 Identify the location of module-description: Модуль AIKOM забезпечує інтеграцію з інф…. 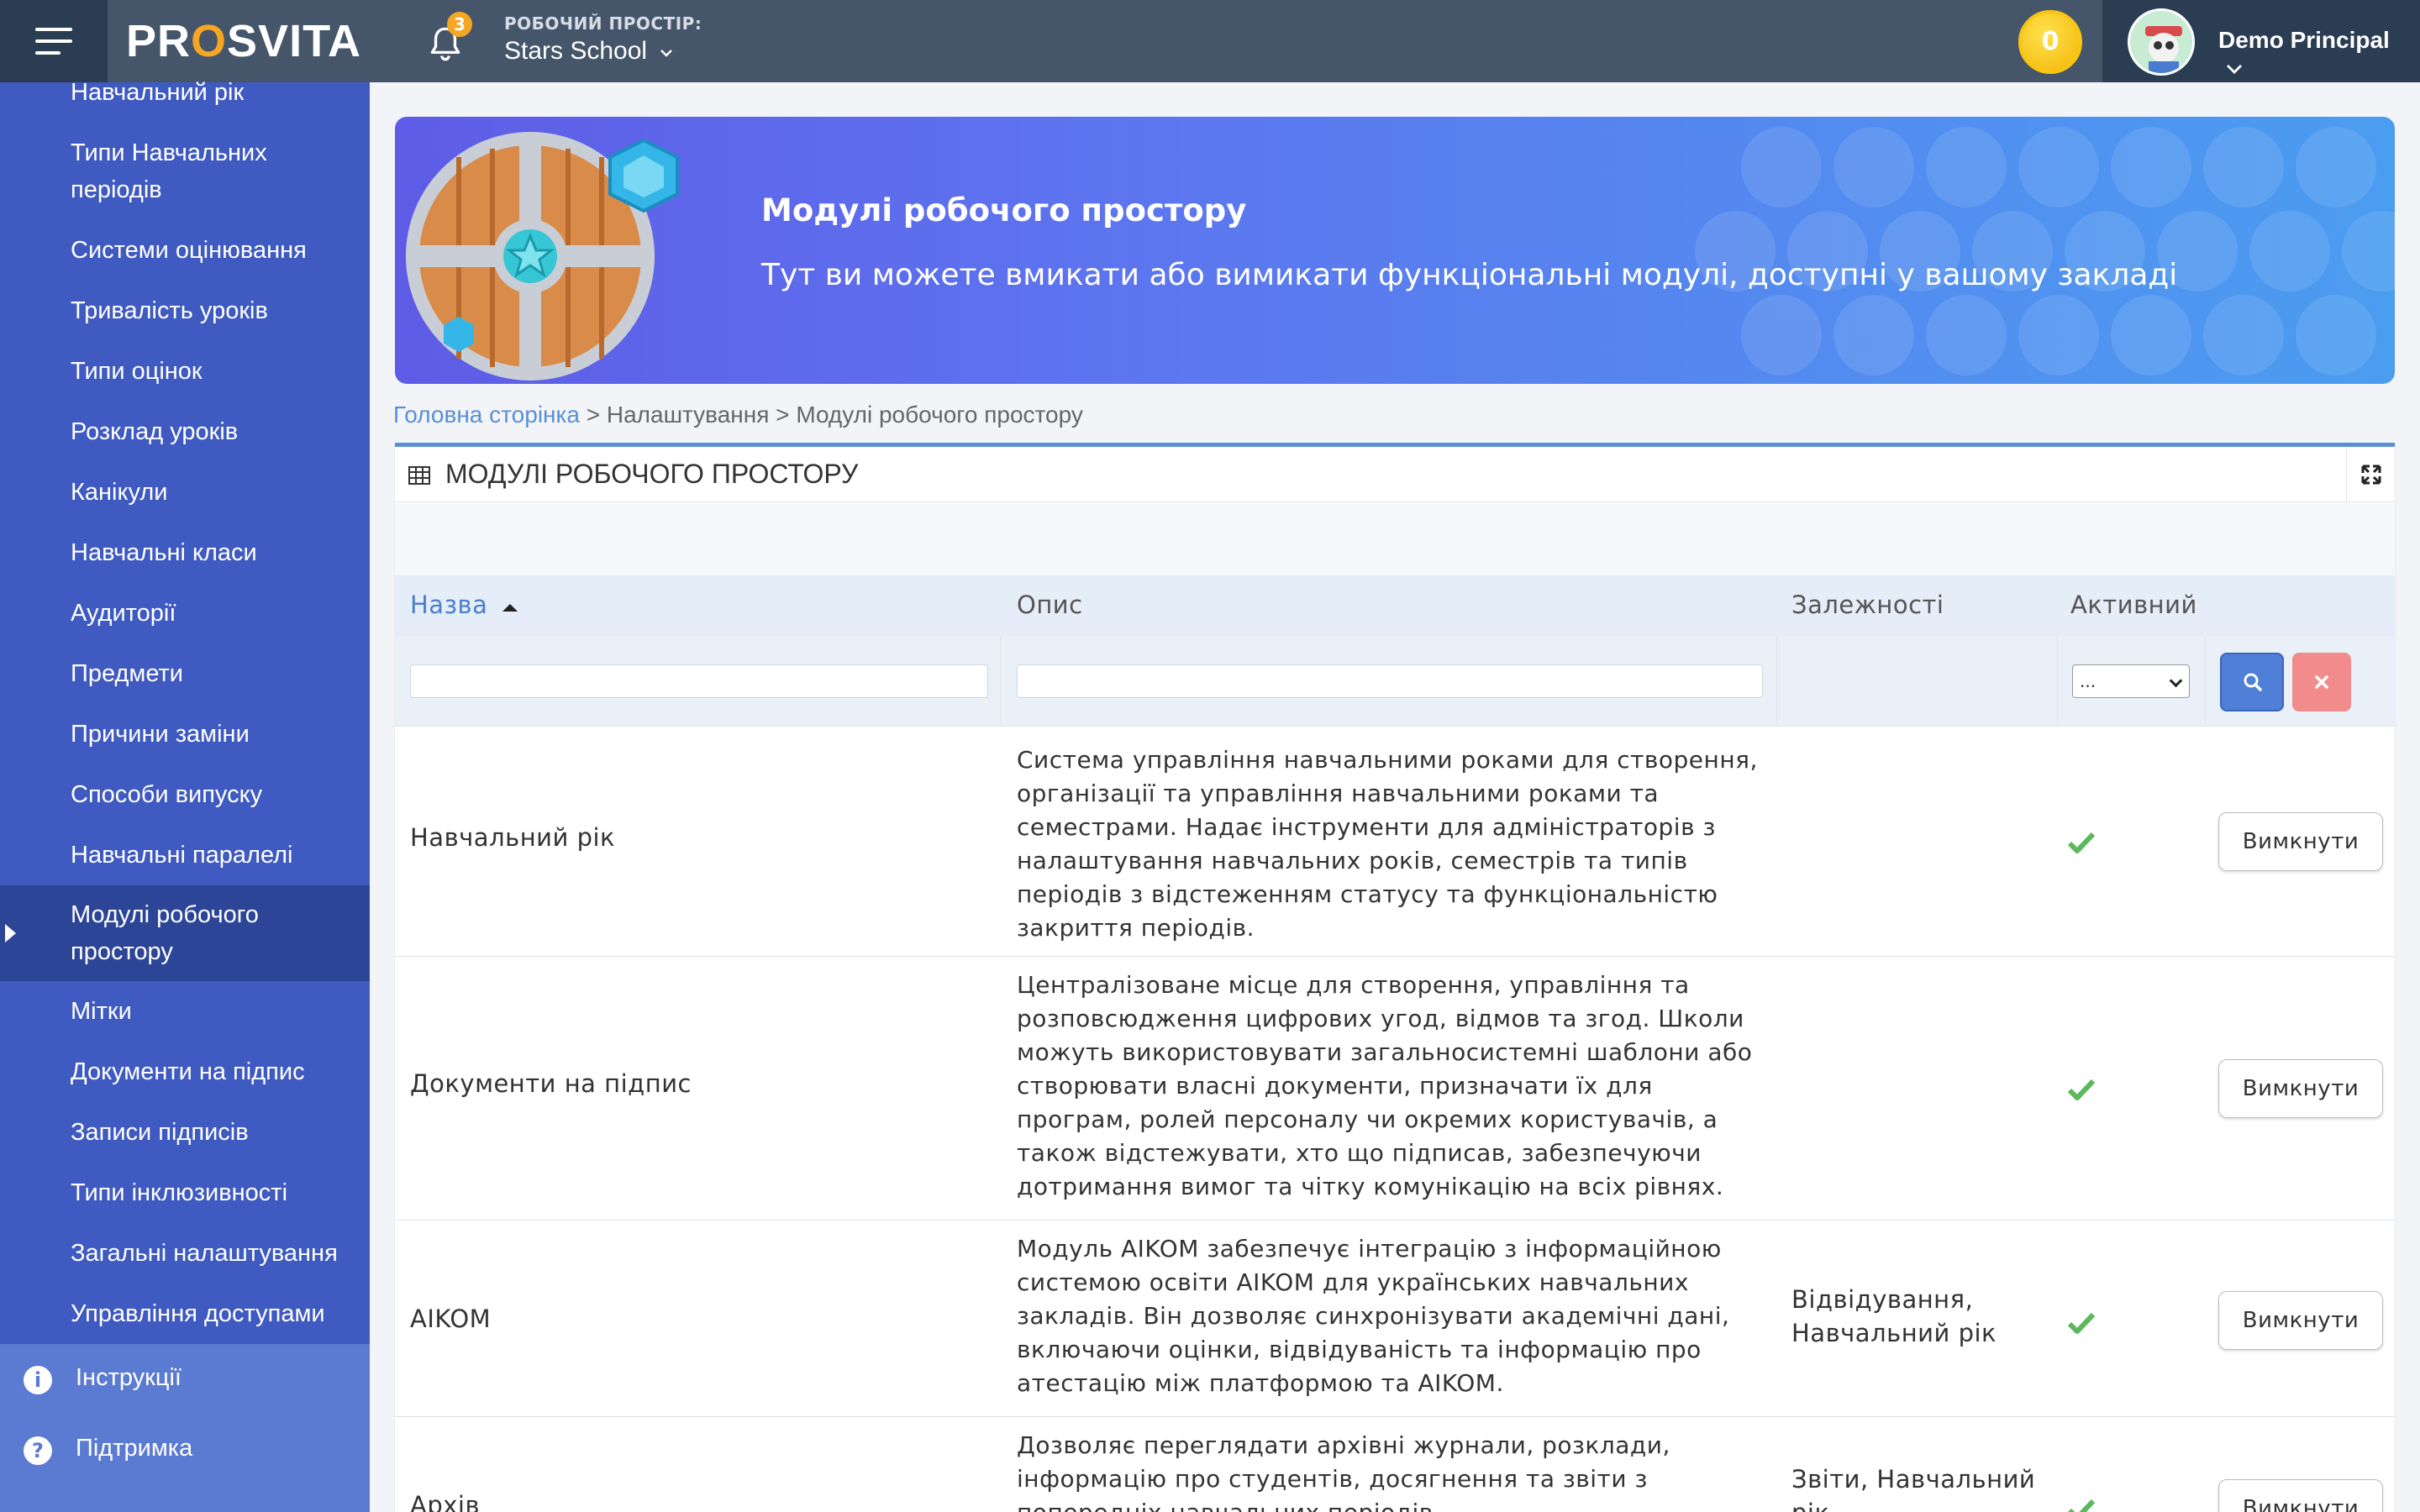
(1374, 1316).